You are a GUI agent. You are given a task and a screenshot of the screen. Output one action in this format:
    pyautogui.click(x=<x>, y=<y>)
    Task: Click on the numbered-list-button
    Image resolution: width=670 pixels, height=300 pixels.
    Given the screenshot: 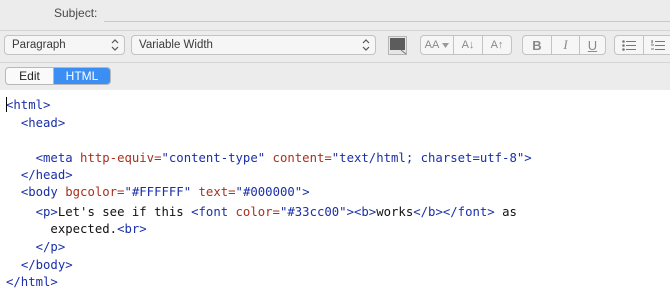 What is the action you would take?
    pyautogui.click(x=656, y=45)
    